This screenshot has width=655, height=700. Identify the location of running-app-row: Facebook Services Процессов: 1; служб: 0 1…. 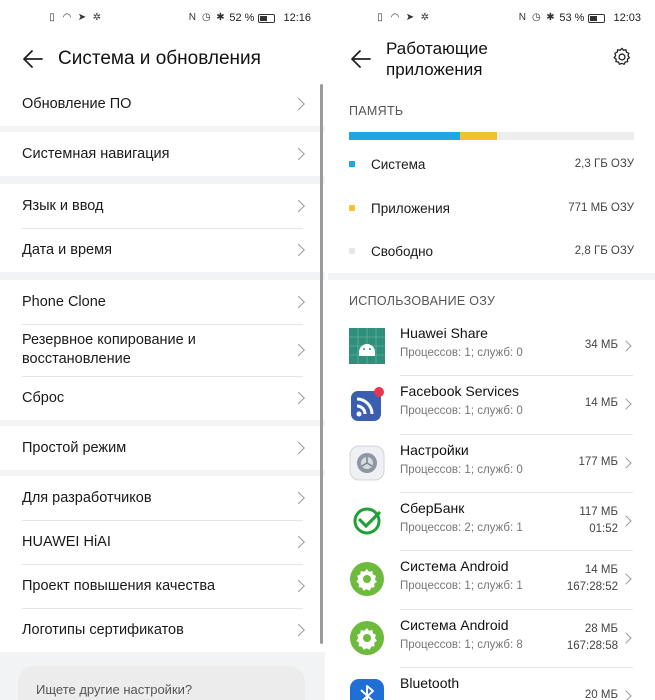
(491, 404).